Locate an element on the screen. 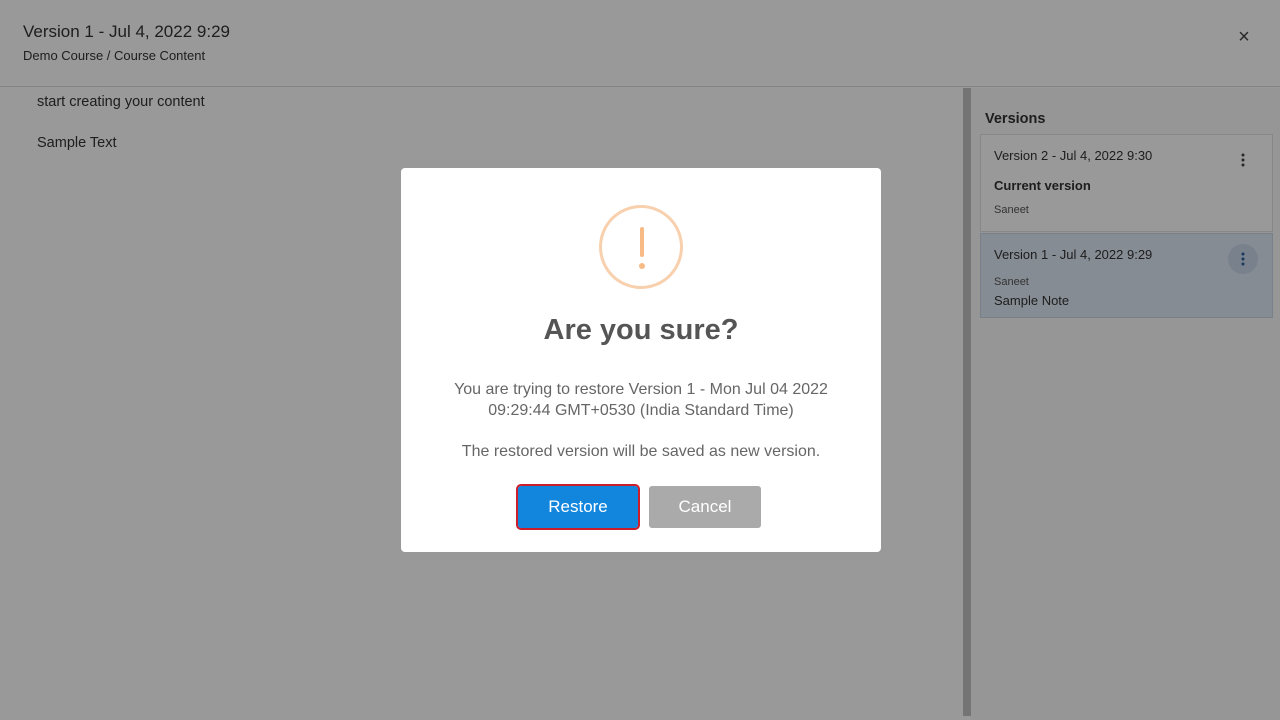  warning-icon is located at coordinates (641, 247).